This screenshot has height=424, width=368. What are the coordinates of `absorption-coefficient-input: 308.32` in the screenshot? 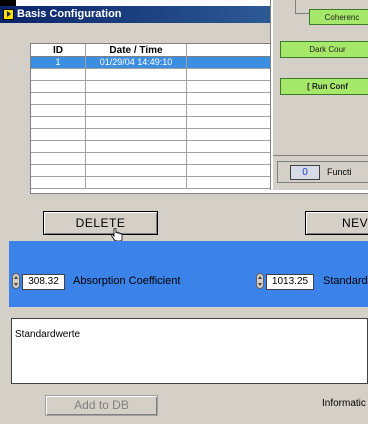 It's located at (43, 282).